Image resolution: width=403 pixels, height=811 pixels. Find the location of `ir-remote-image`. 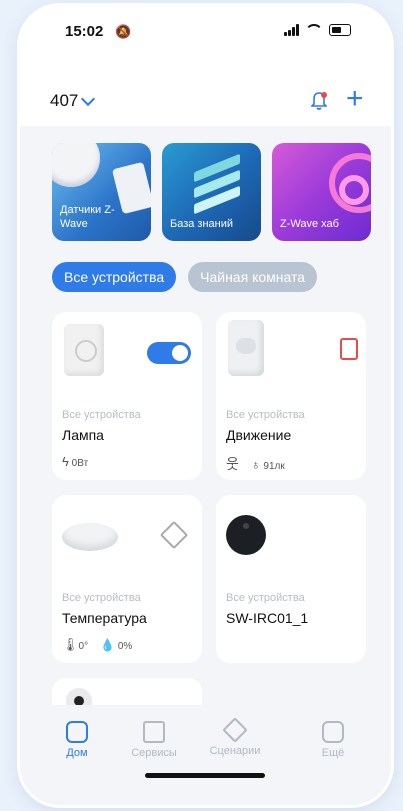

ir-remote-image is located at coordinates (246, 535).